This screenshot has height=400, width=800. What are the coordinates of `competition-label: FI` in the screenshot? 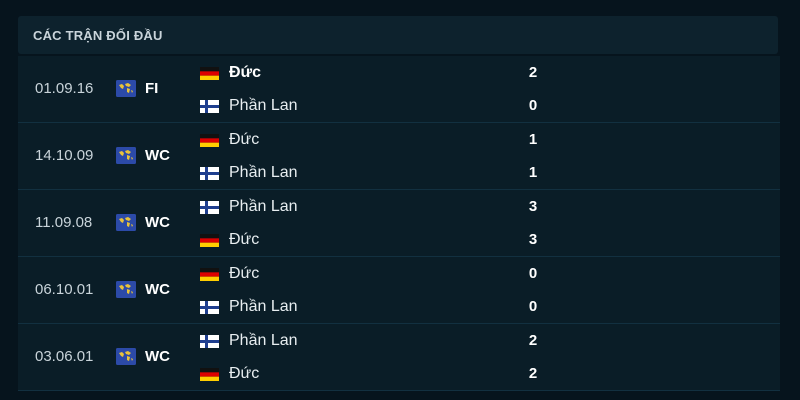 It's located at (152, 88).